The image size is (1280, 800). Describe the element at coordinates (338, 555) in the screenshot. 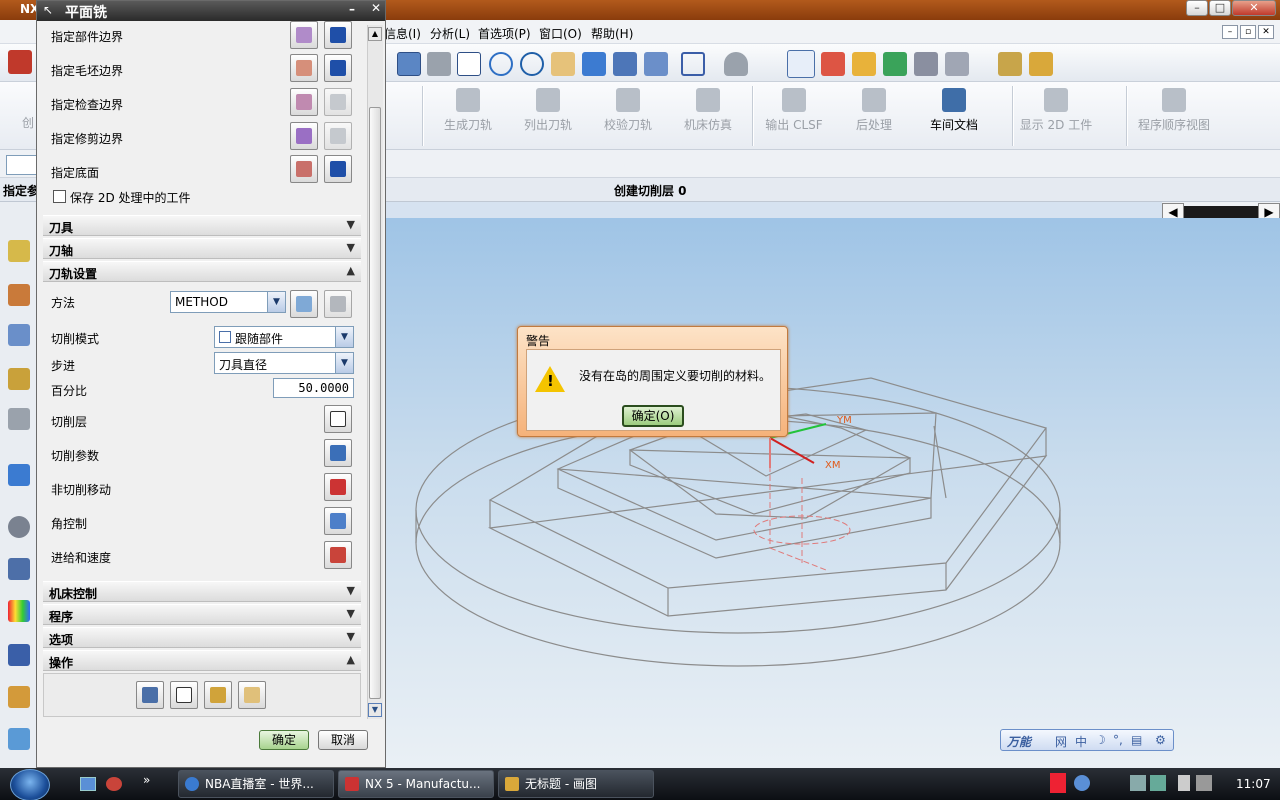

I see `feeds-speeds-button` at that location.